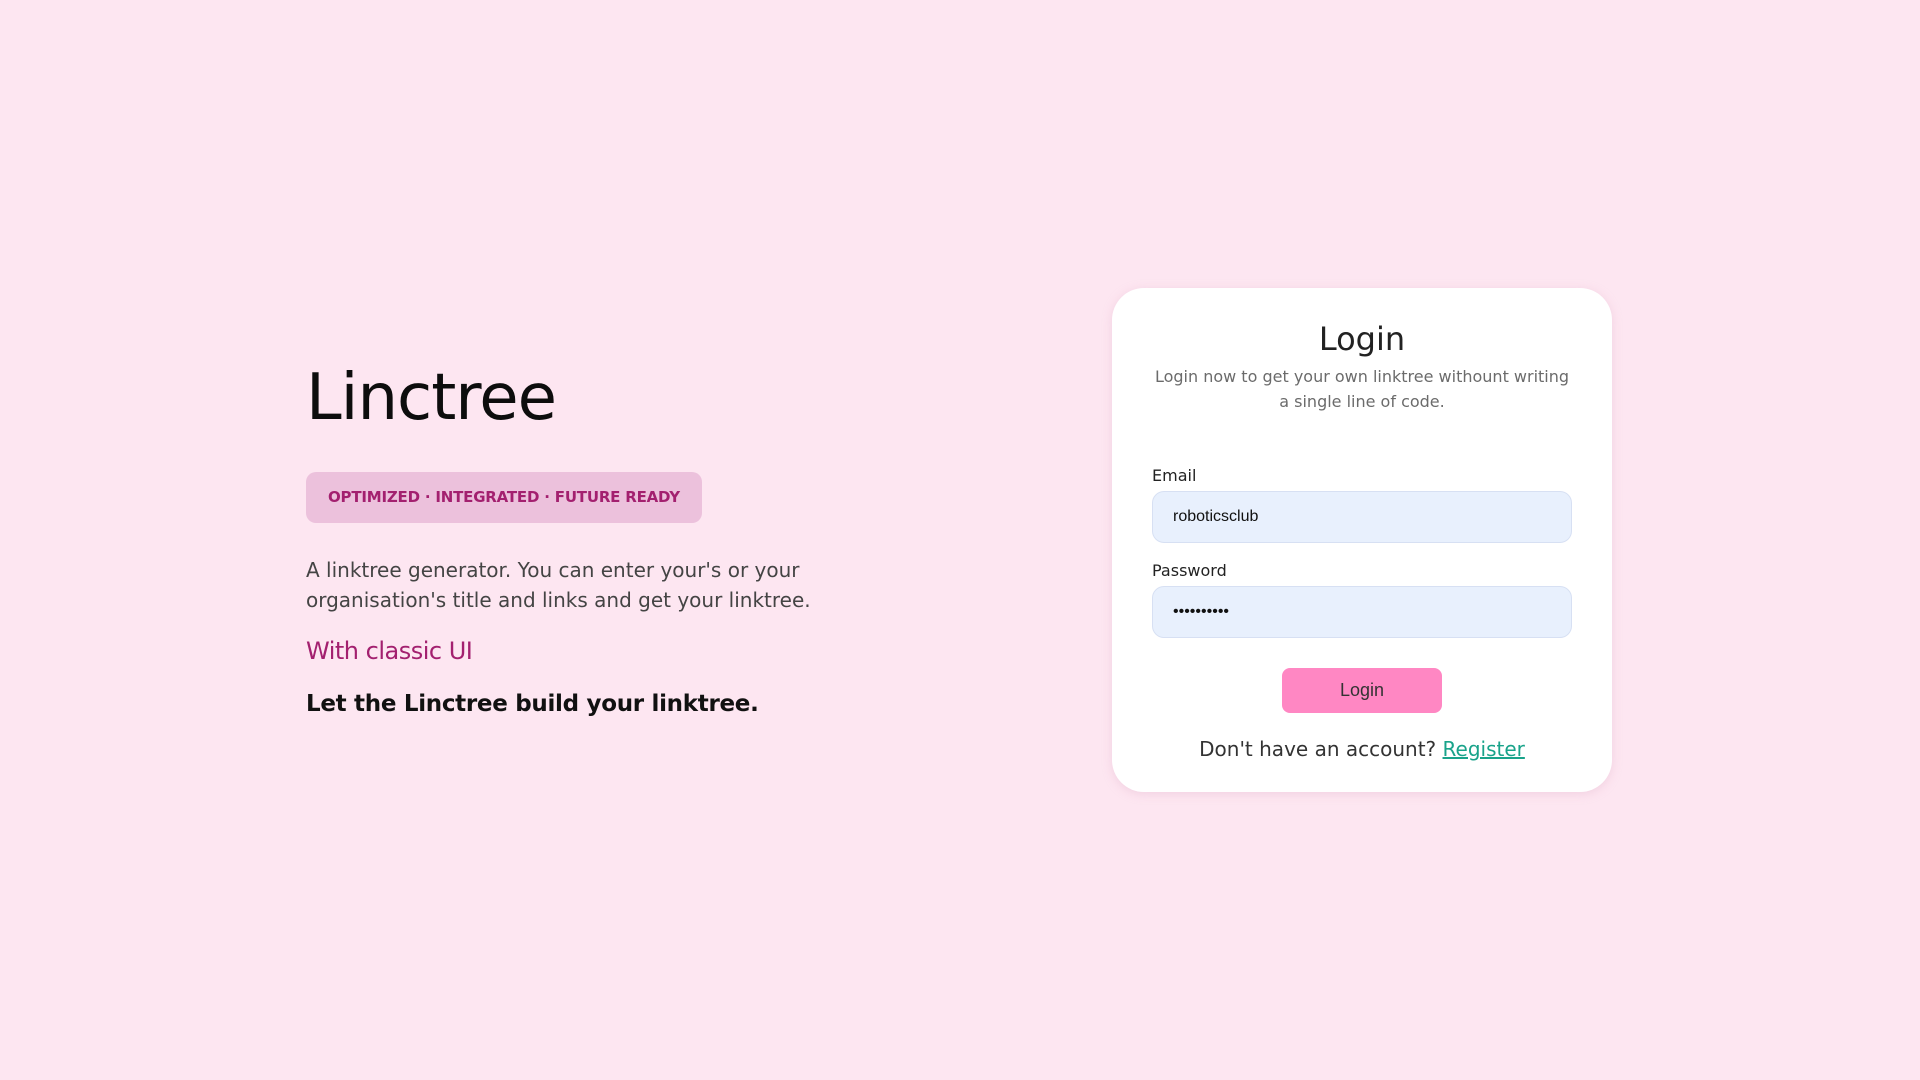  I want to click on hero-title: Linctree, so click(431, 398).